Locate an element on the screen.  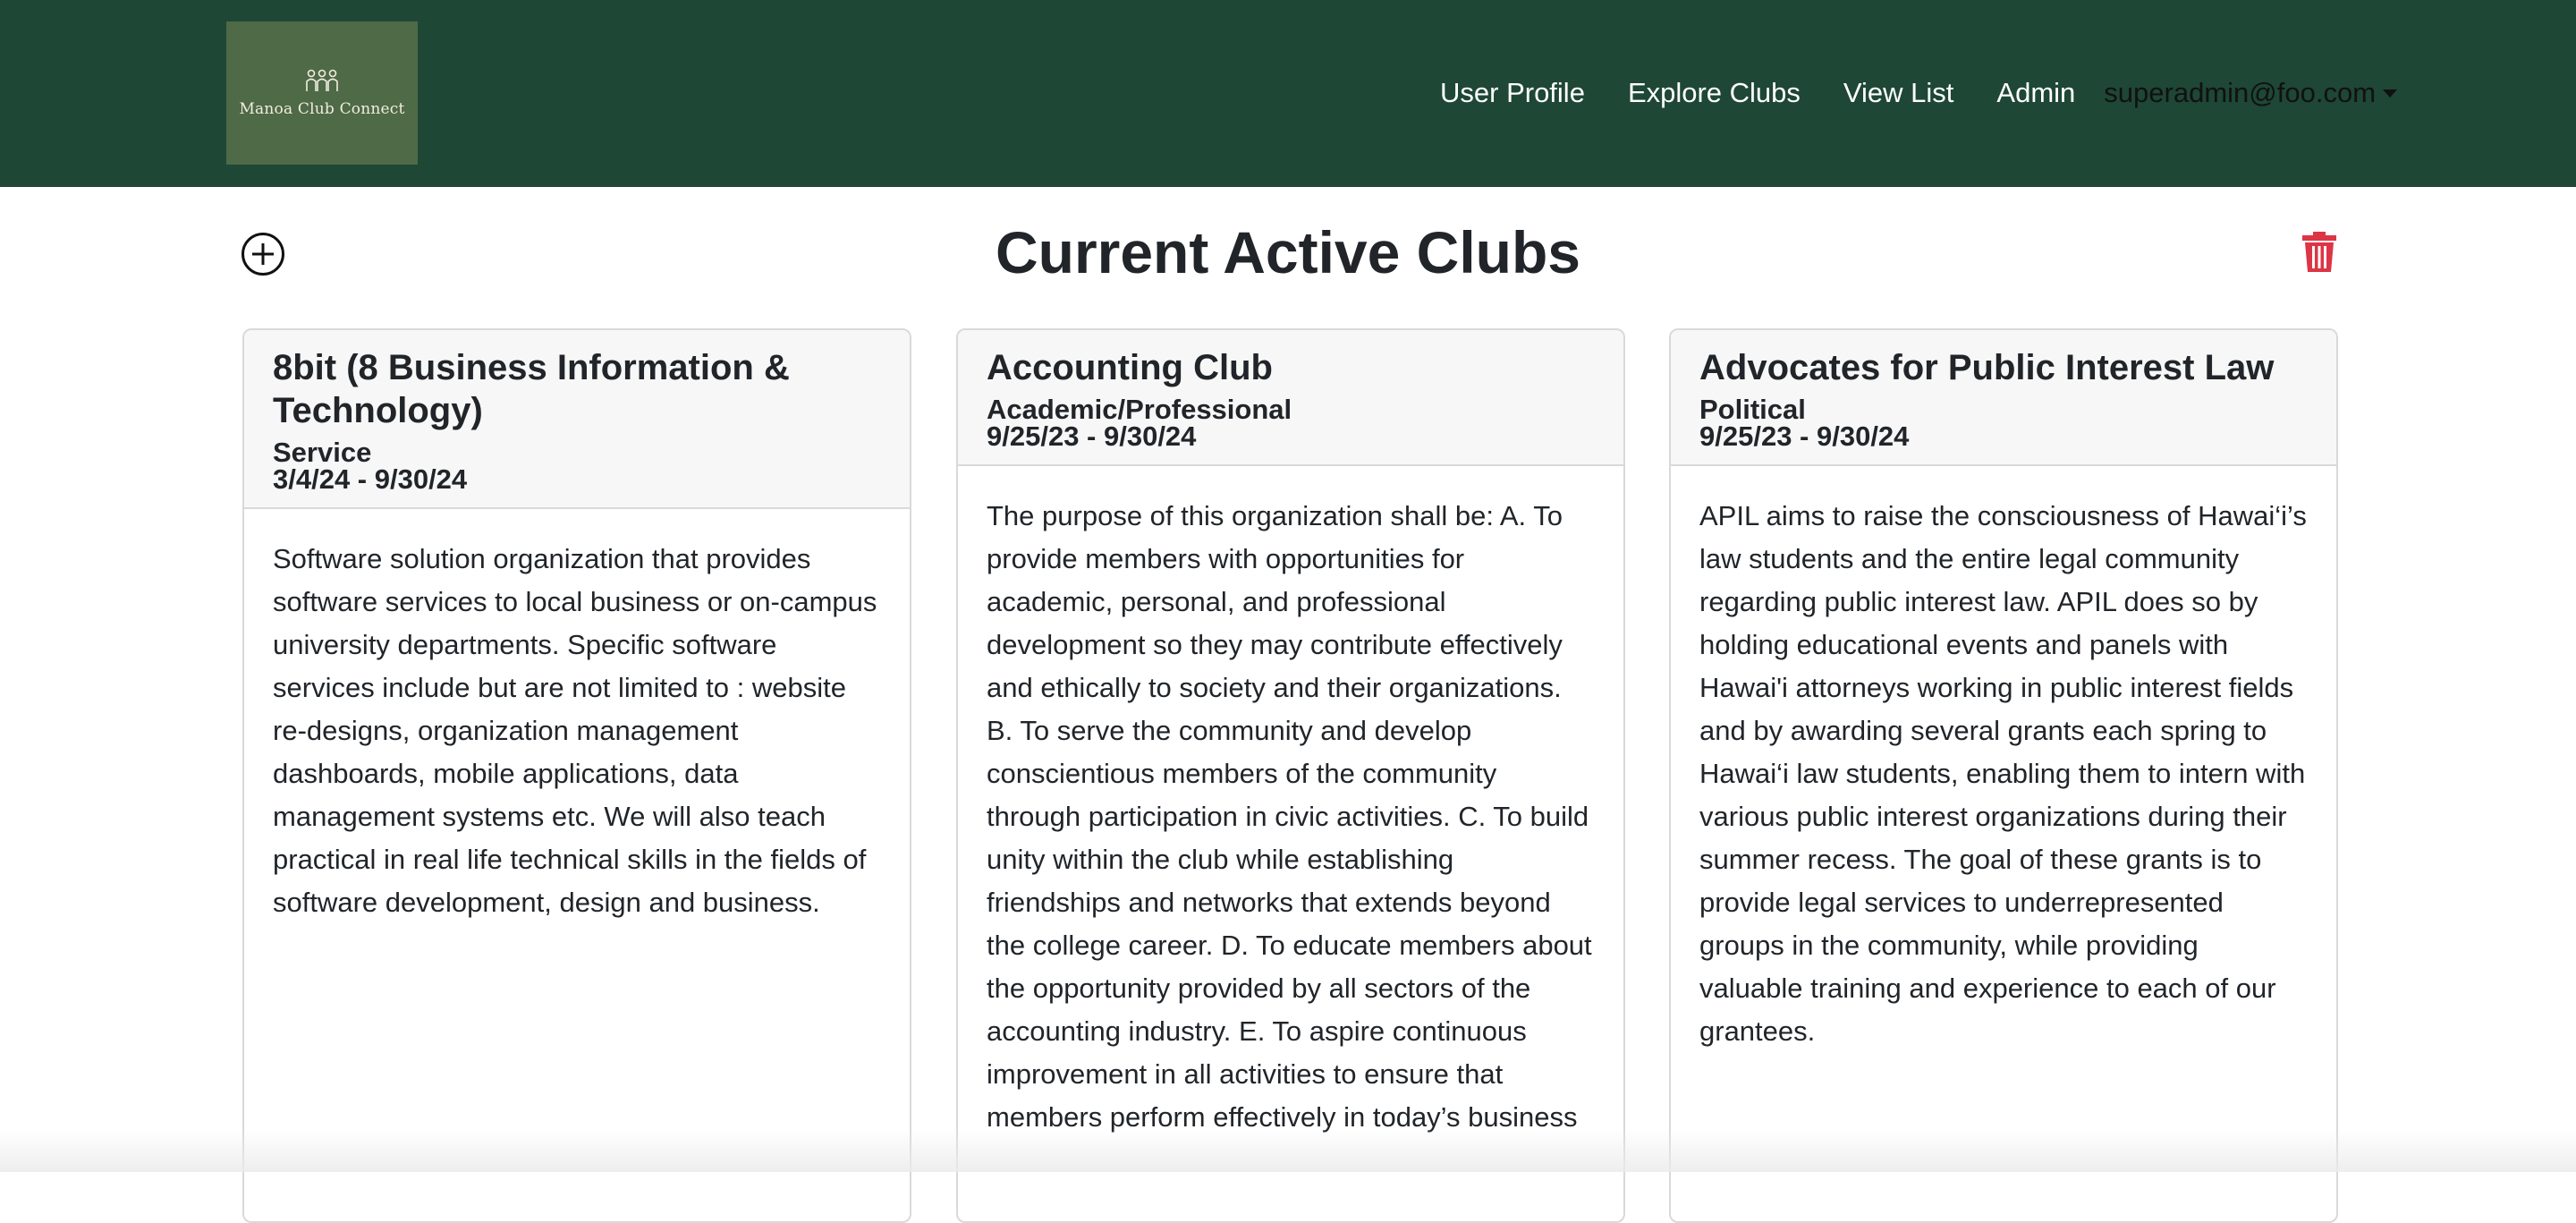
user-dropdown: superadmin@foo.com is located at coordinates (2251, 93).